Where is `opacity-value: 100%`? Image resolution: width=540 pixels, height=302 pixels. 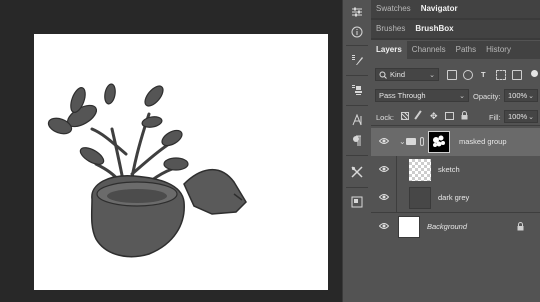
opacity-value: 100% is located at coordinates (518, 95).